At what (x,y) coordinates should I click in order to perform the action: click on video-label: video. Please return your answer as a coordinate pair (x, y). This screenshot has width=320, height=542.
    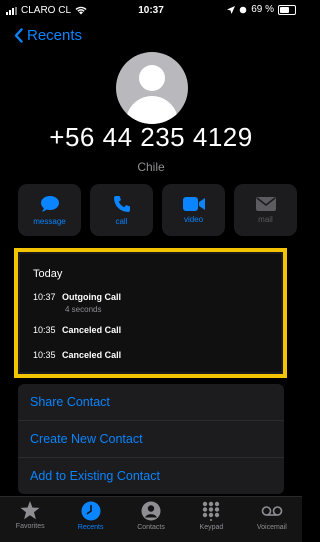
    Looking at the image, I should click on (193, 219).